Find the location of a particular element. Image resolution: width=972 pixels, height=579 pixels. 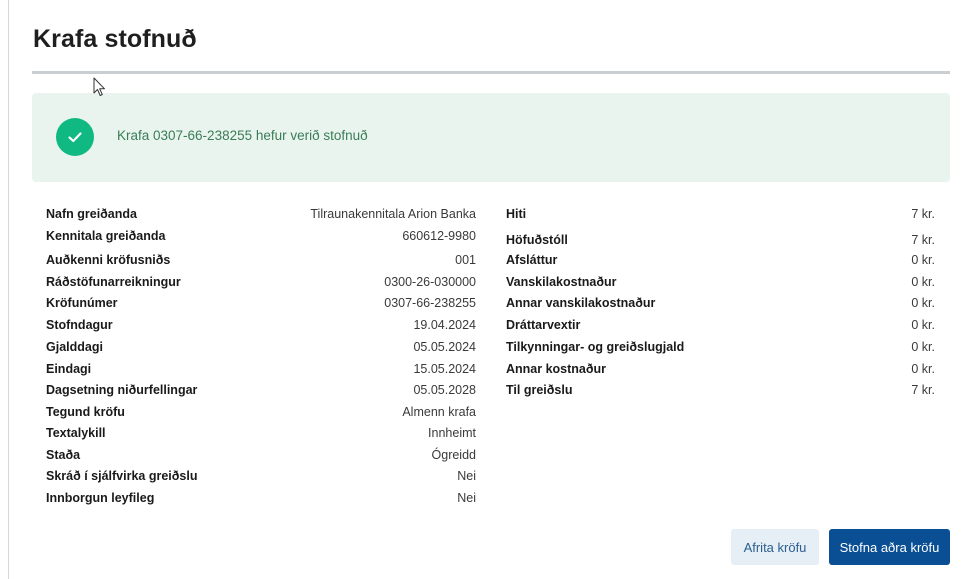

detail-row: Auðkenni kröfusniðs 001 is located at coordinates (261, 260).